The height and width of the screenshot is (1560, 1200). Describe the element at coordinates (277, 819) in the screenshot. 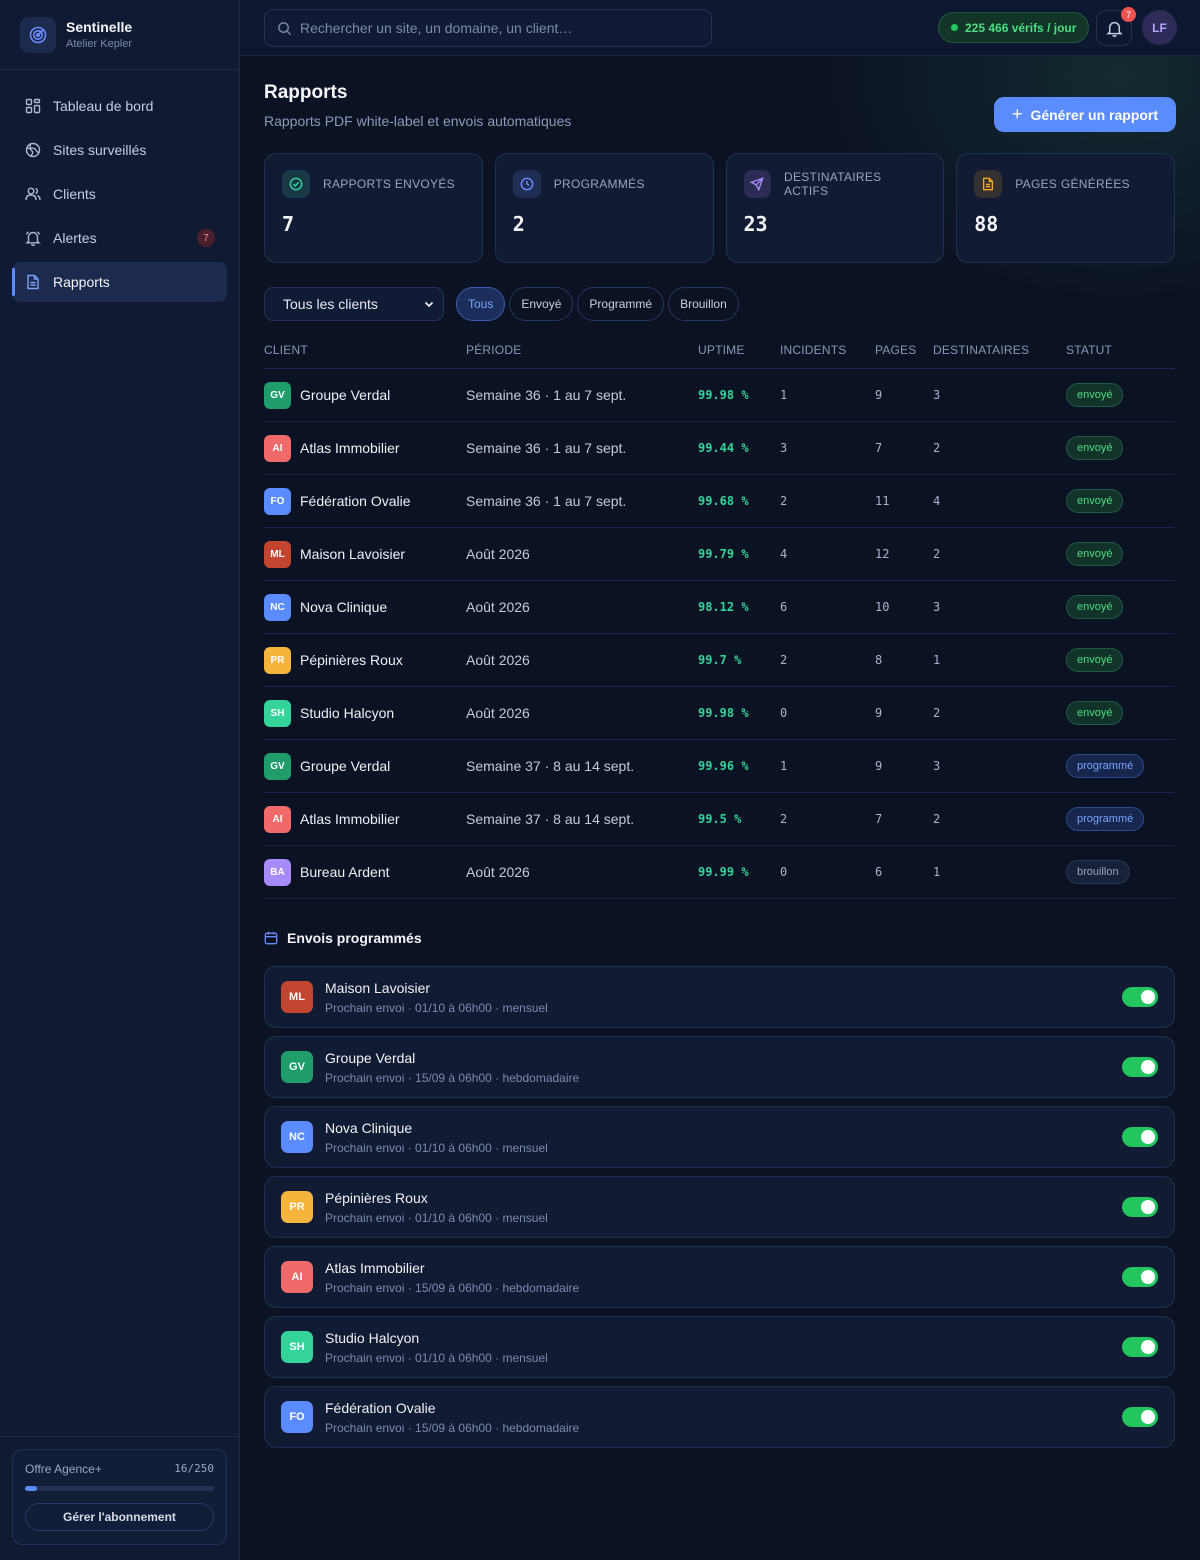

I see `client-avatar: AI` at that location.